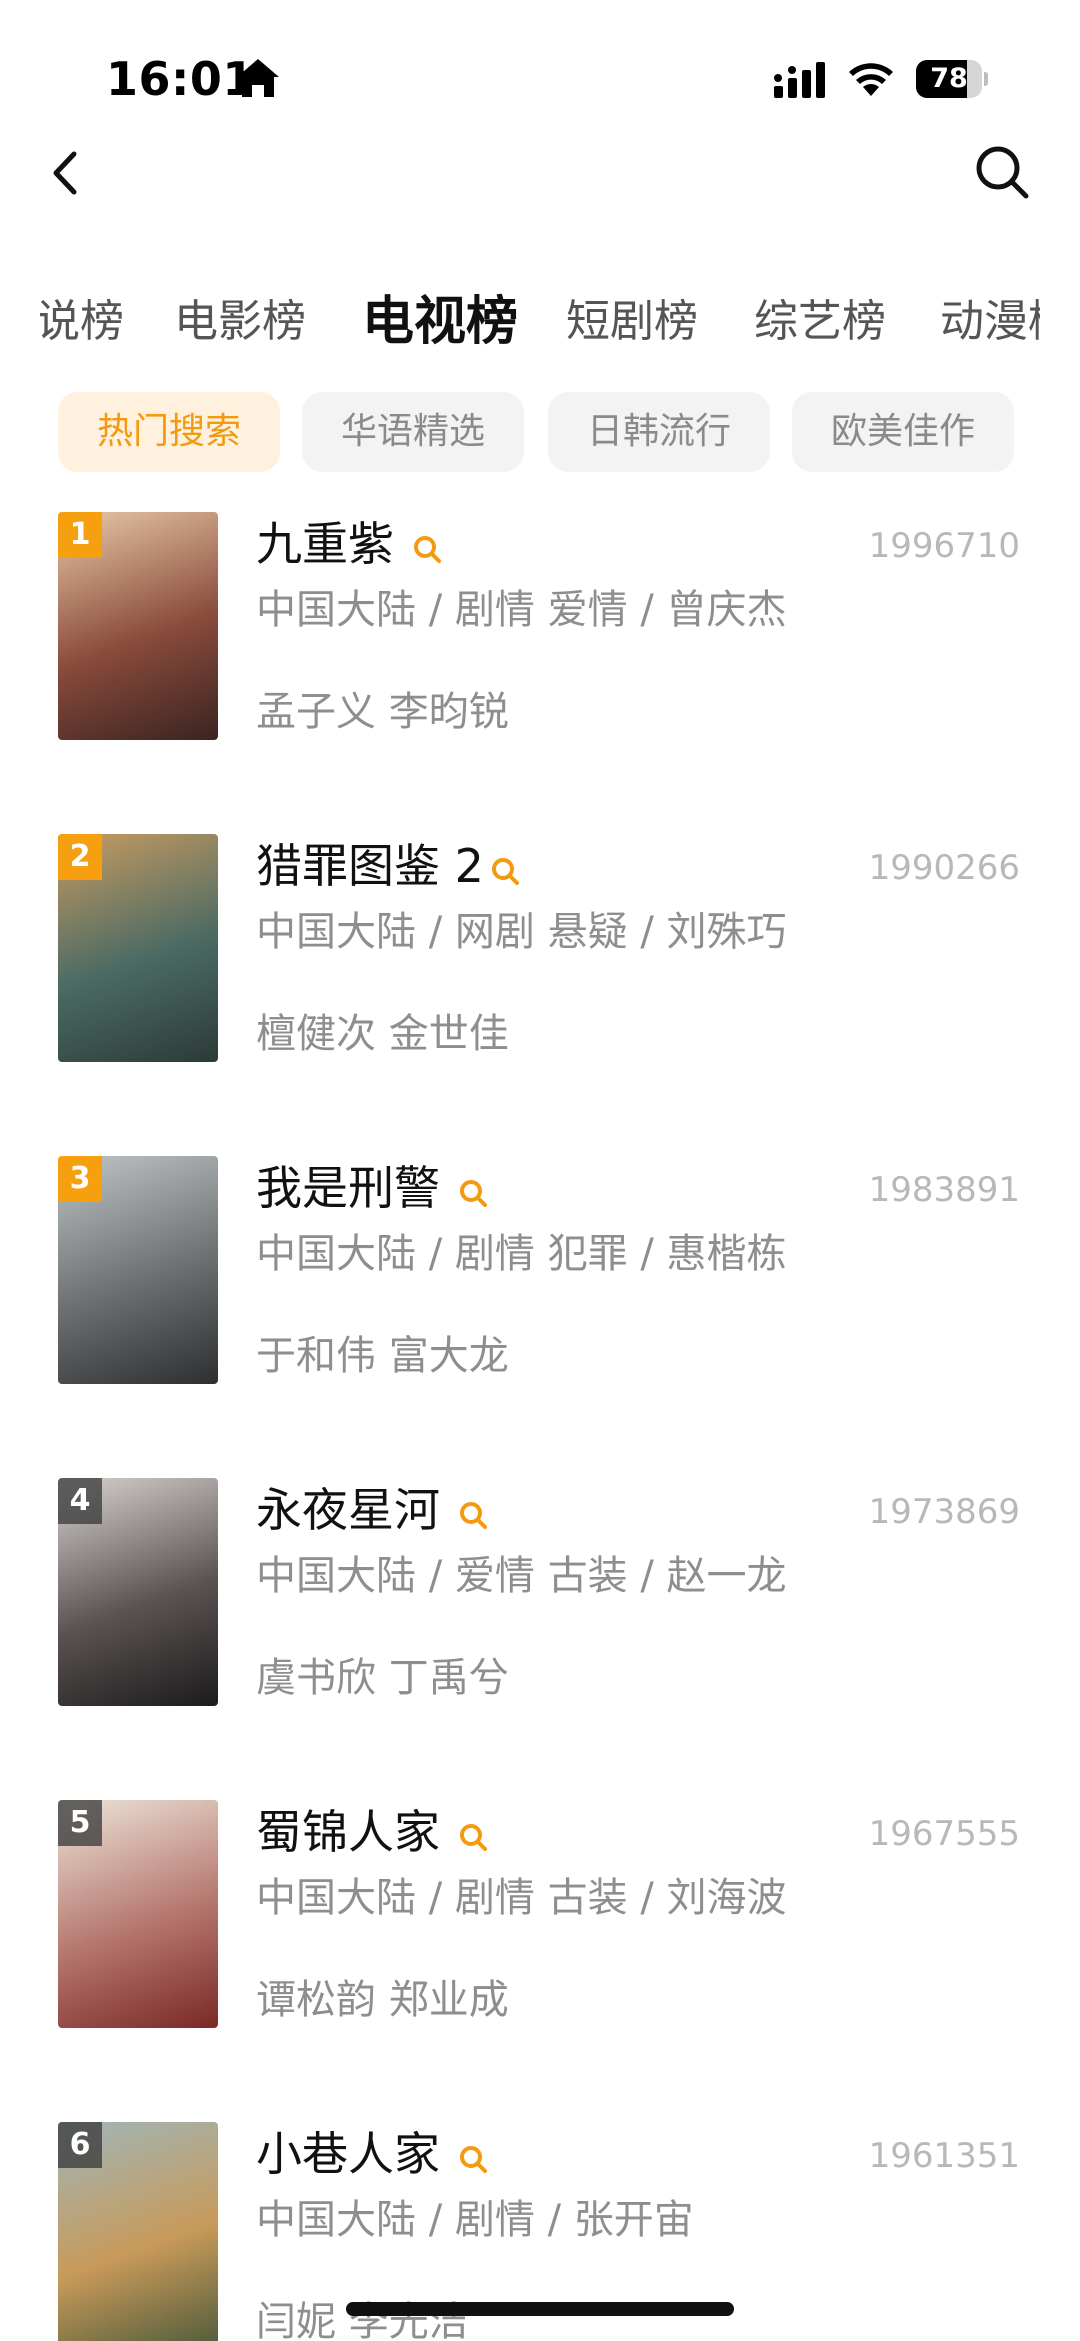 The height and width of the screenshot is (2341, 1080). What do you see at coordinates (382, 1034) in the screenshot?
I see `item-cast: 檀健次 金世佳` at bounding box center [382, 1034].